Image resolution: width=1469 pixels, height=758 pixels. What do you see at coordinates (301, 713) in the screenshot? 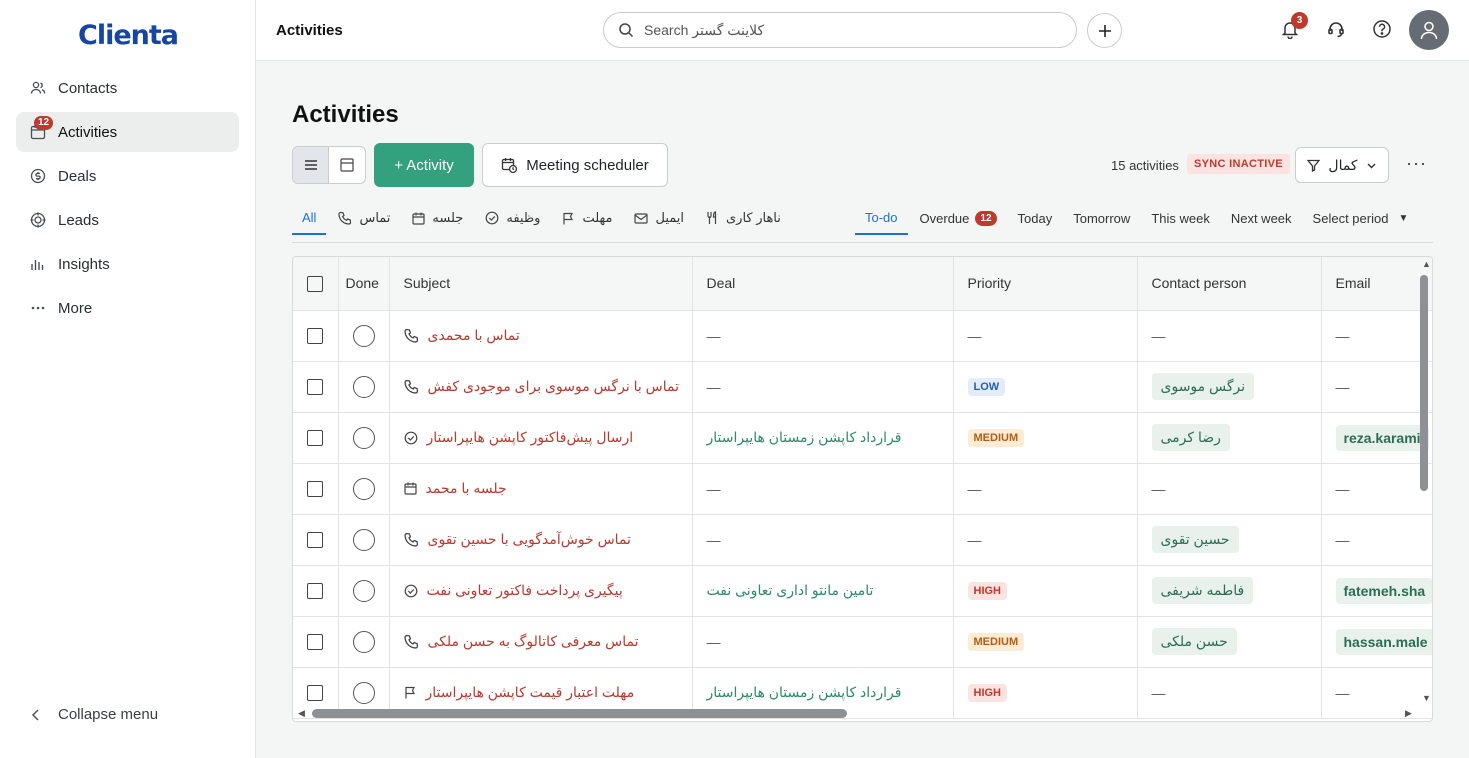
I see `scroll-left-arrow: ◀` at bounding box center [301, 713].